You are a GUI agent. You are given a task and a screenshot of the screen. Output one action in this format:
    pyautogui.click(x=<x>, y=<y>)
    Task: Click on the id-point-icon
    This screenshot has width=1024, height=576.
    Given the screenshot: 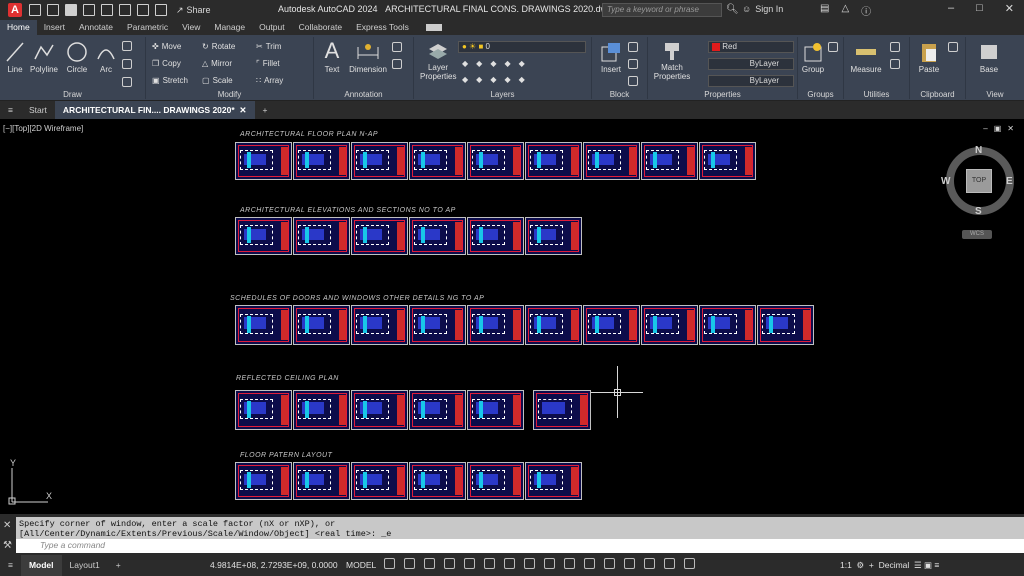 What is the action you would take?
    pyautogui.click(x=895, y=64)
    